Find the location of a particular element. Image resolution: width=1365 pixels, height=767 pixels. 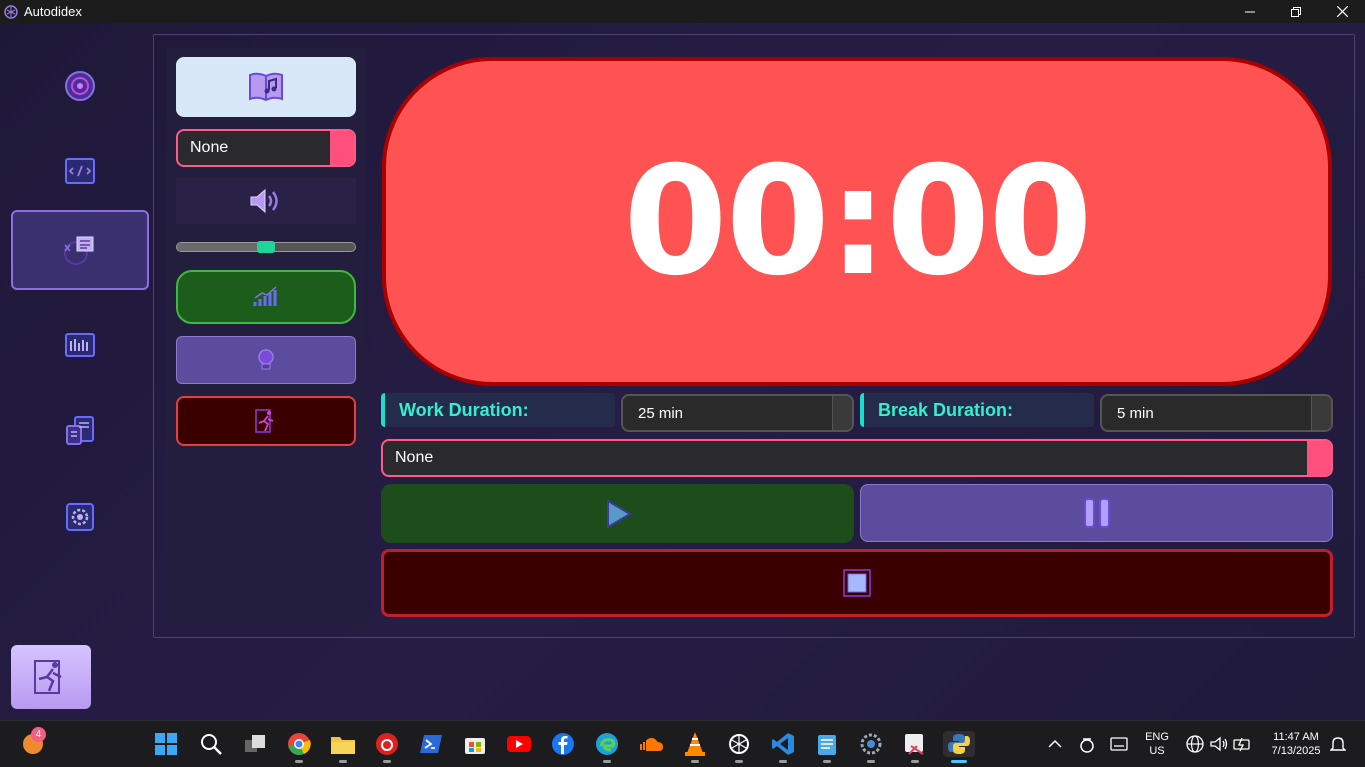

statistics-button is located at coordinates (266, 297).